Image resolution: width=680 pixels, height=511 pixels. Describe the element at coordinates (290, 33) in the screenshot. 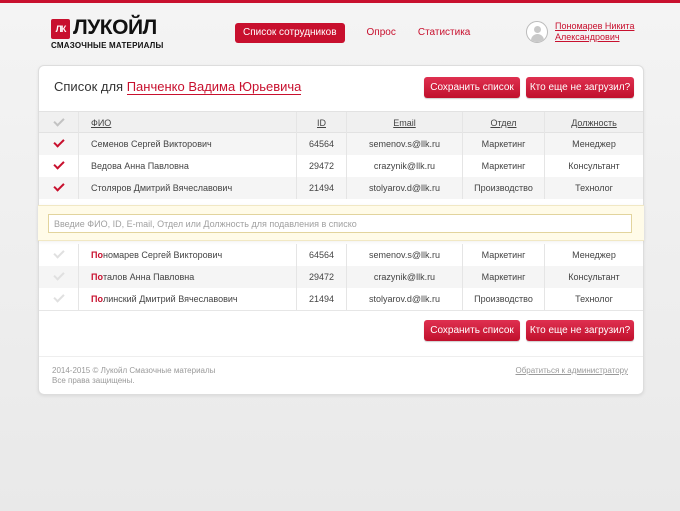

I see `nav-item-employees: Список сотрудников` at that location.